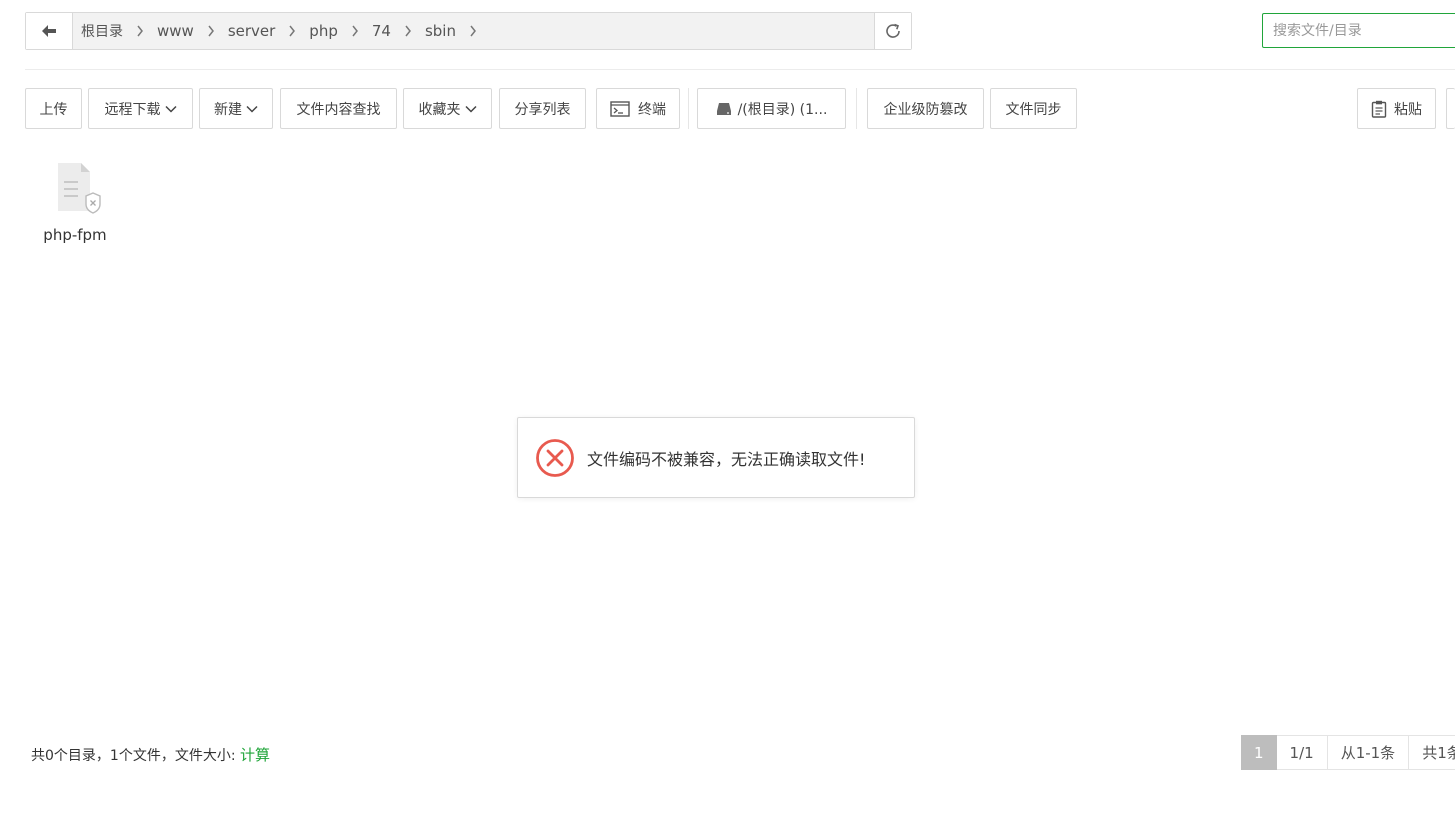 Image resolution: width=1455 pixels, height=826 pixels. Describe the element at coordinates (268, 31) in the screenshot. I see `breadcrumb-item-server: server` at that location.